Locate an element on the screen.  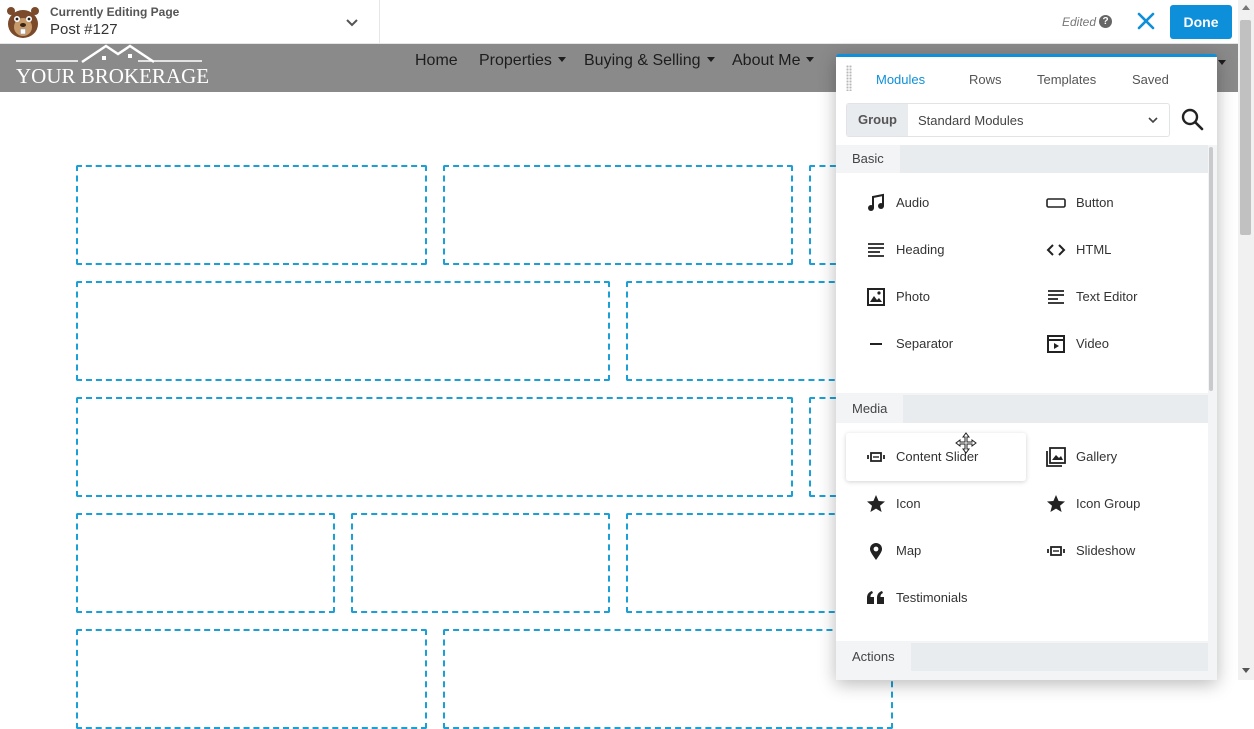
quote-icon is located at coordinates (875, 597).